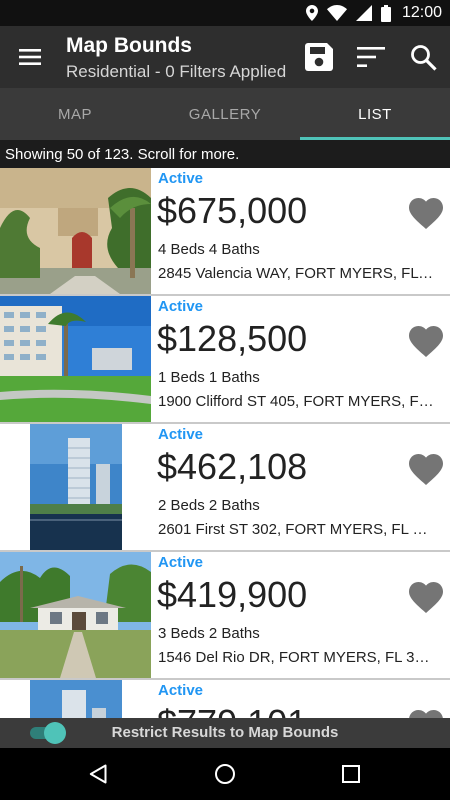  What do you see at coordinates (232, 338) in the screenshot?
I see `listing-price: $128,500` at bounding box center [232, 338].